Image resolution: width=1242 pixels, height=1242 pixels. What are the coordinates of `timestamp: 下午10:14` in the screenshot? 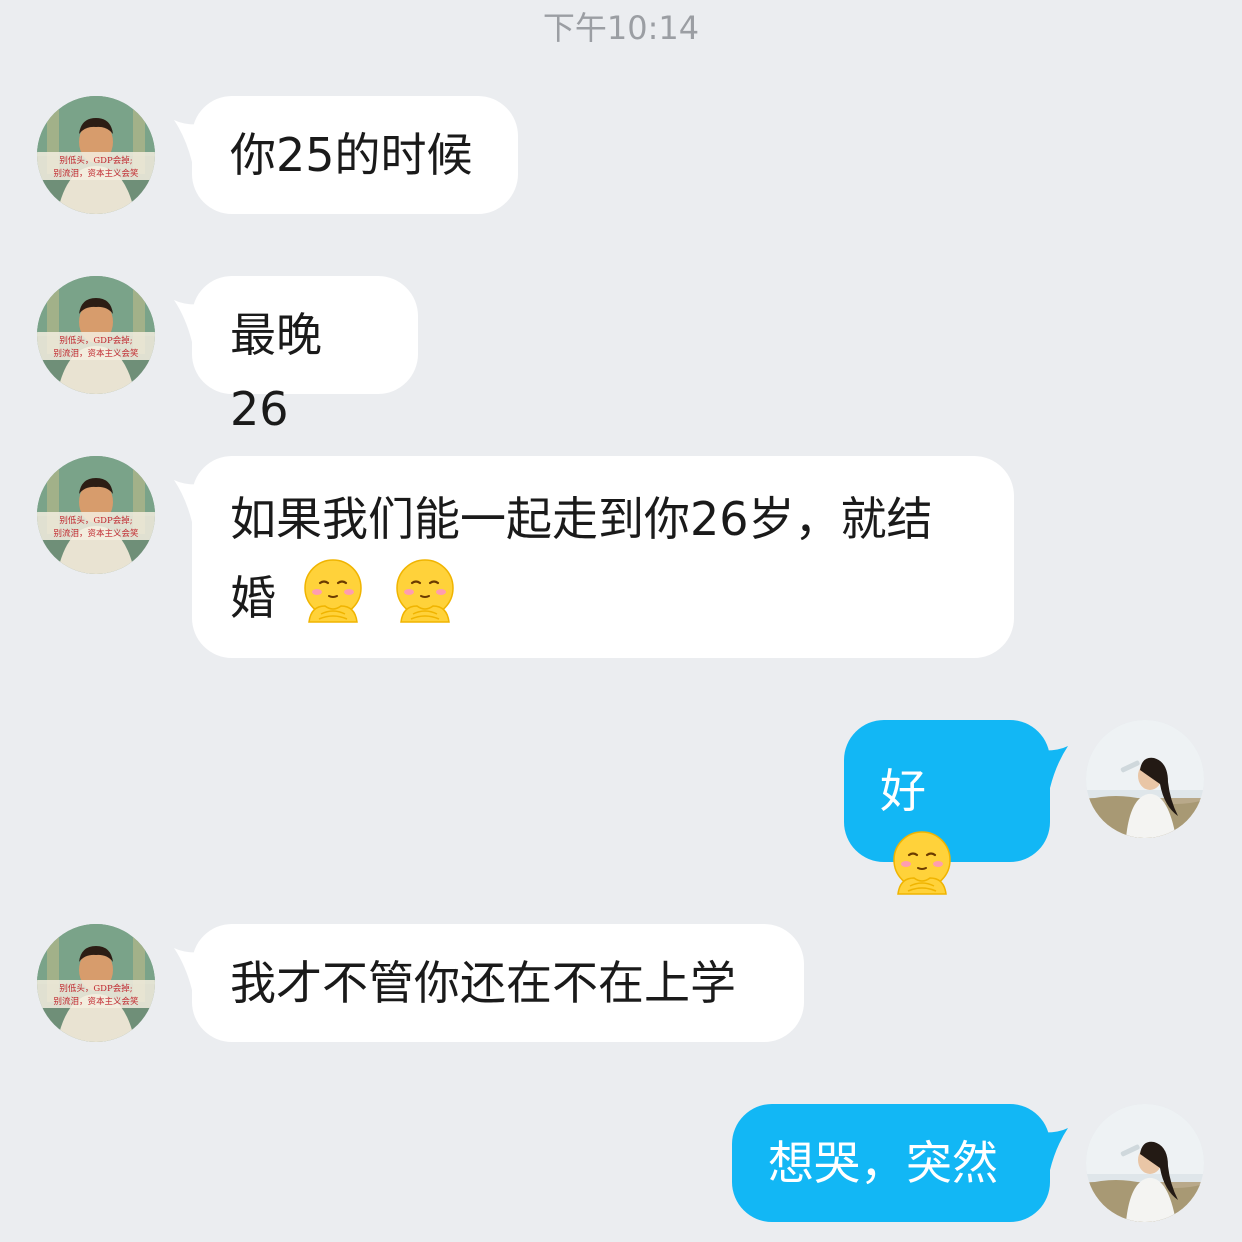 It's located at (621, 28).